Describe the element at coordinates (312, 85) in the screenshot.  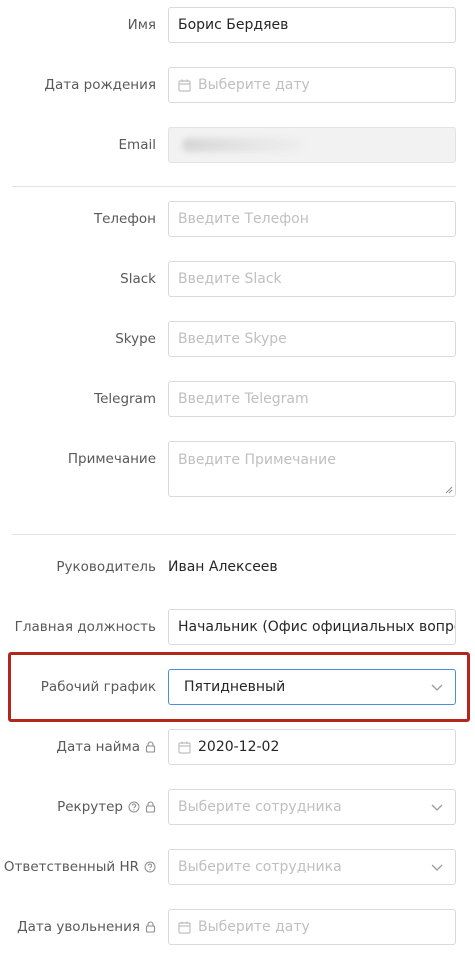
I see `birthdate-picker: Выберите дату` at that location.